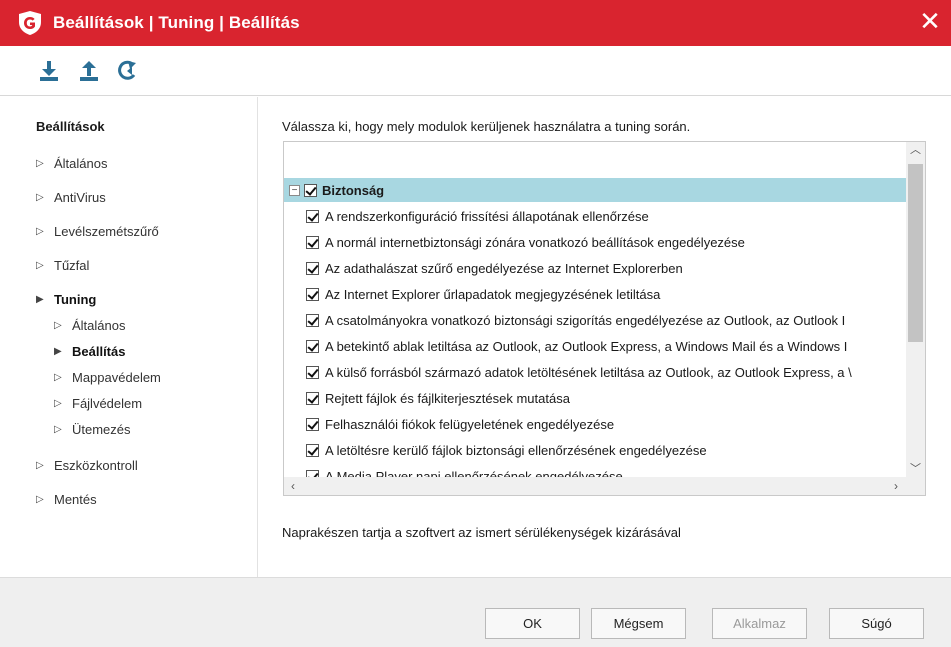 This screenshot has height=647, width=951. I want to click on vertical-scrollbar: ︿ ﹀, so click(915, 310).